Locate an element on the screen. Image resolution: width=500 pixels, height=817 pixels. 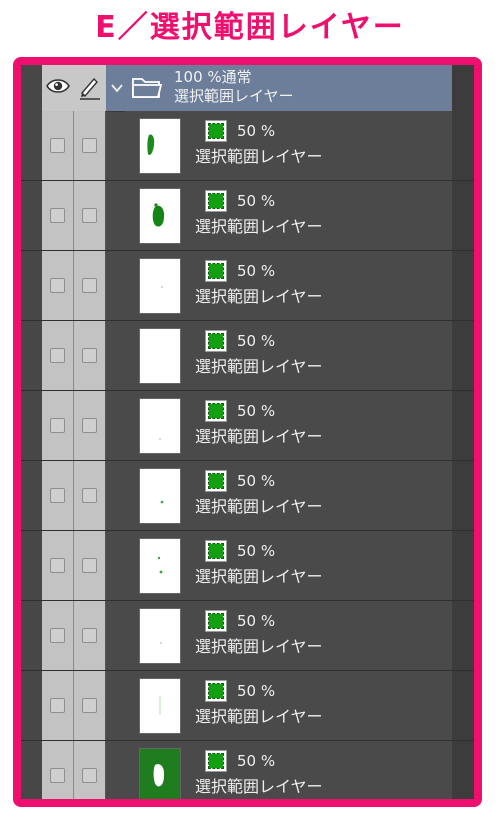
pen-icon is located at coordinates (90, 87).